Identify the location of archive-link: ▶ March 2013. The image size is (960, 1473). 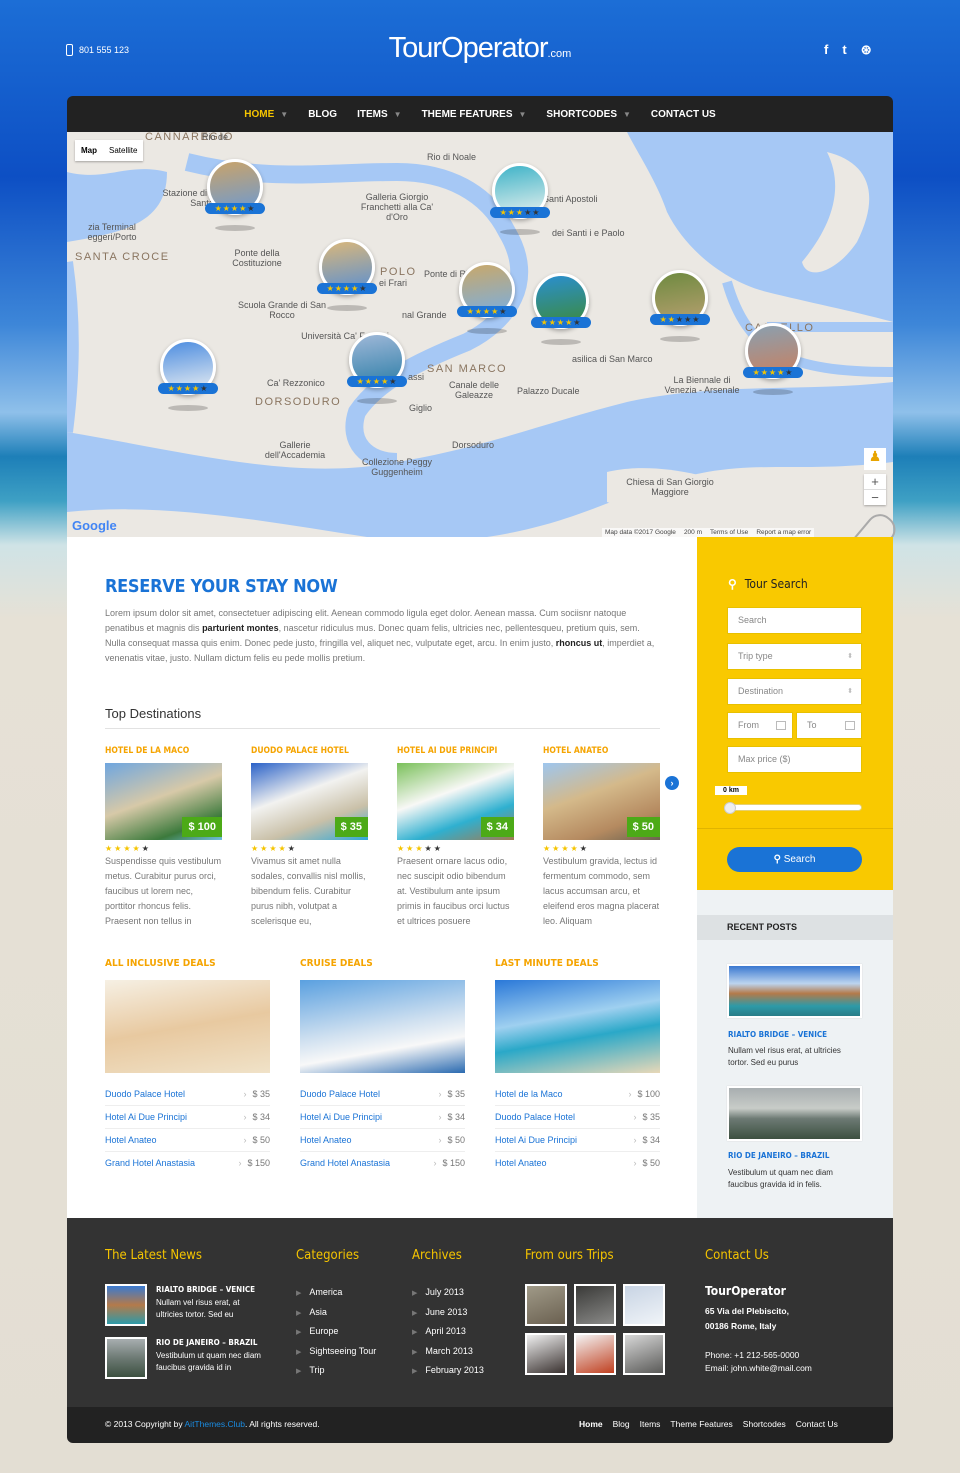
(448, 1353).